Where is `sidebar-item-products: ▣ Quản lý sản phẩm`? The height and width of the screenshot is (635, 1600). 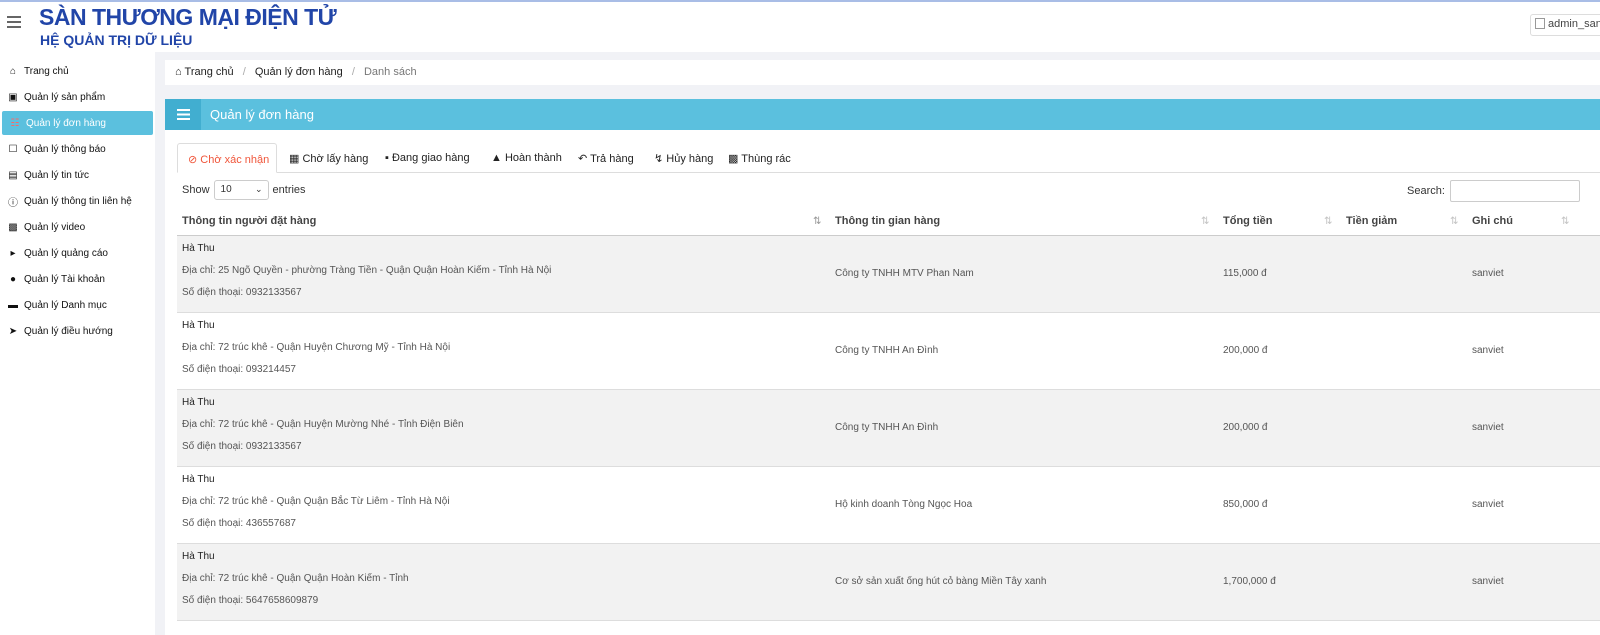 sidebar-item-products: ▣ Quản lý sản phẩm is located at coordinates (77, 97).